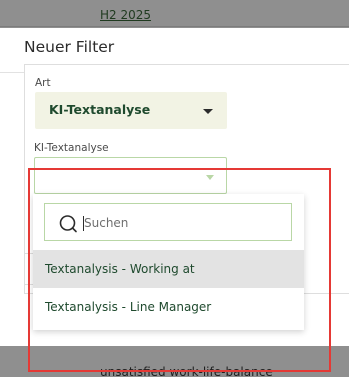 This screenshot has width=349, height=377. I want to click on modal-title: Neuer Filter, so click(69, 47).